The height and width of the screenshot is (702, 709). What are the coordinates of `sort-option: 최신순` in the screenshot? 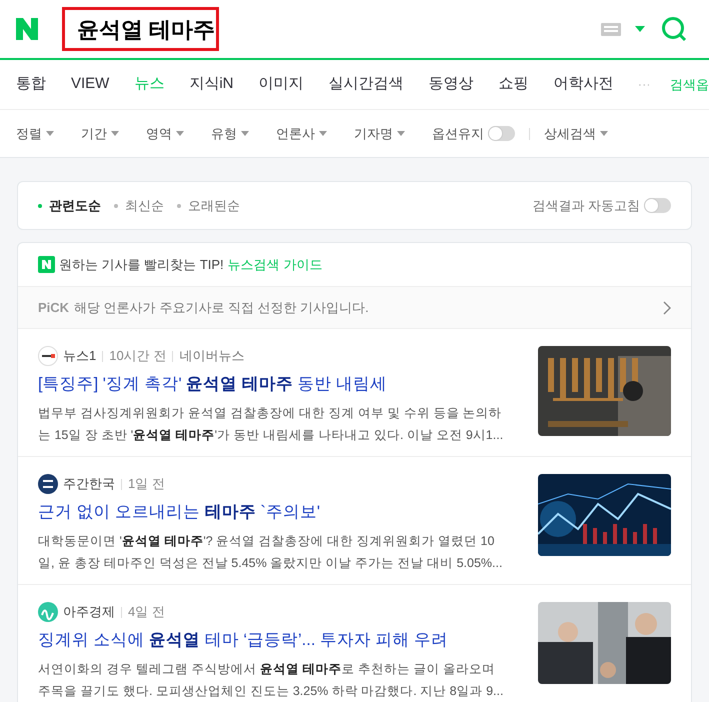 It's located at (139, 206).